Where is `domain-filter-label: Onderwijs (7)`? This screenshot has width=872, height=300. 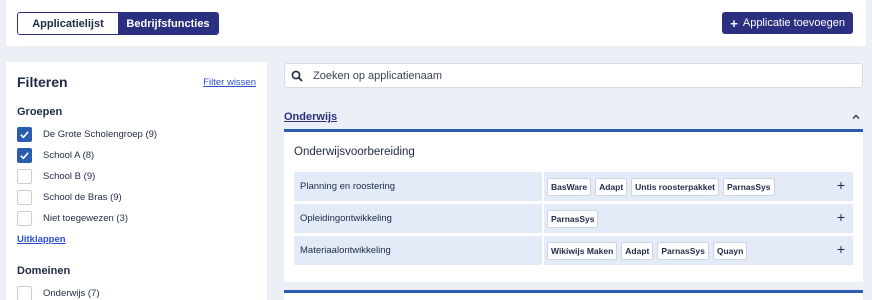
domain-filter-label: Onderwijs (7) is located at coordinates (71, 293).